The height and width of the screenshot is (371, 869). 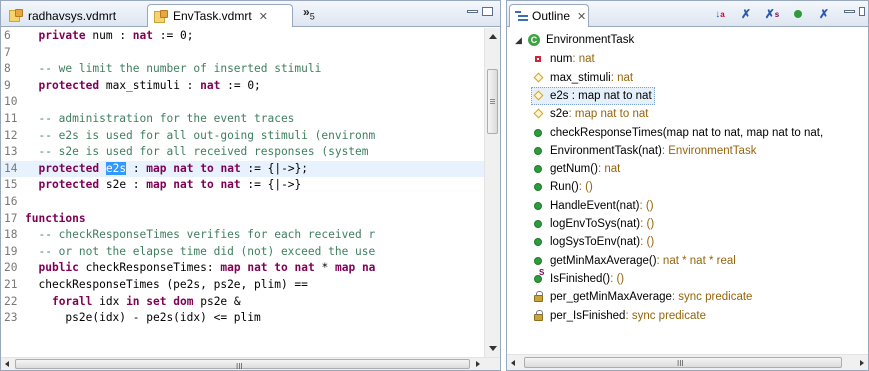 What do you see at coordinates (312, 16) in the screenshot?
I see `hidden-tab-count: 5` at bounding box center [312, 16].